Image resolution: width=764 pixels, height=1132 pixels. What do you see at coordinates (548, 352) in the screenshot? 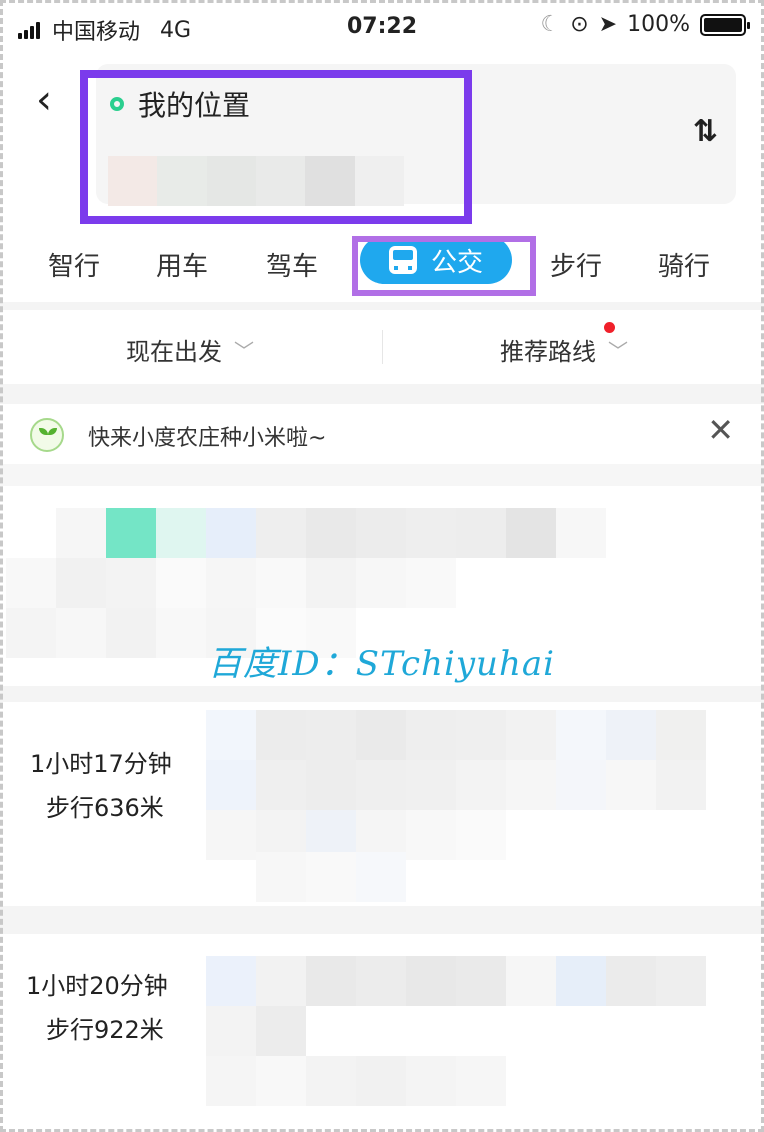
I see `route-preference-label: 推荐路线` at bounding box center [548, 352].